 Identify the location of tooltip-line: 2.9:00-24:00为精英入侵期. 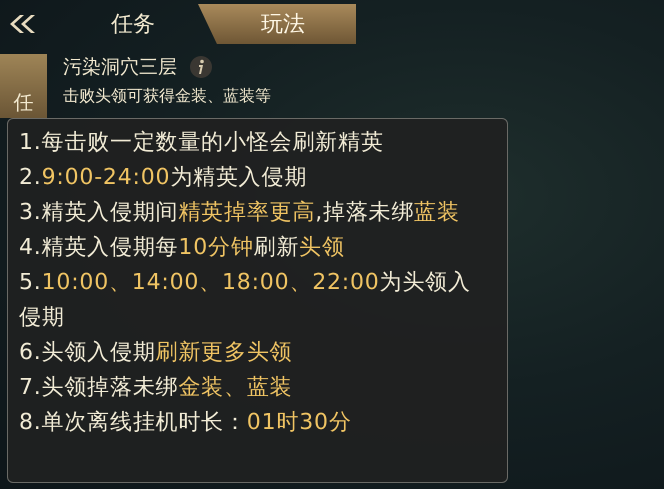
(163, 178).